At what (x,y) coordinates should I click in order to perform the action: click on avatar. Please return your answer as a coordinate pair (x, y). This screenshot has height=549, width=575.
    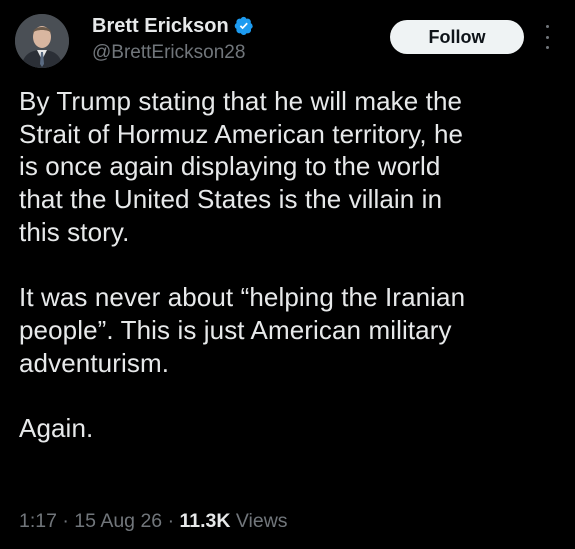
    Looking at the image, I should click on (42, 41).